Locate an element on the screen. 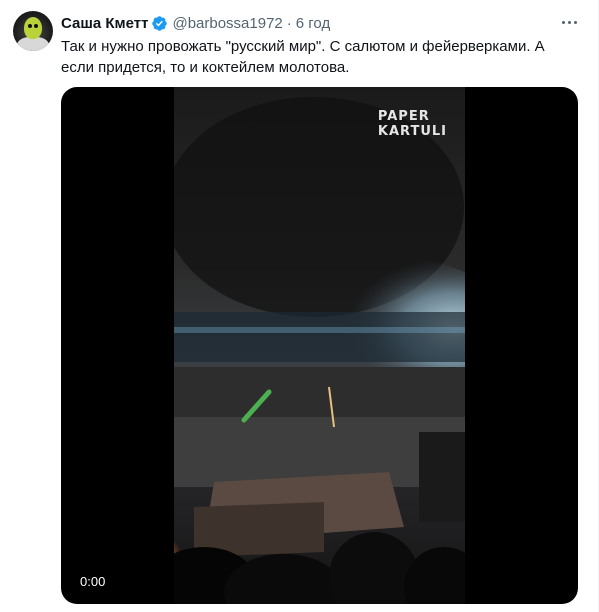  tweet-time: 6 год is located at coordinates (313, 23).